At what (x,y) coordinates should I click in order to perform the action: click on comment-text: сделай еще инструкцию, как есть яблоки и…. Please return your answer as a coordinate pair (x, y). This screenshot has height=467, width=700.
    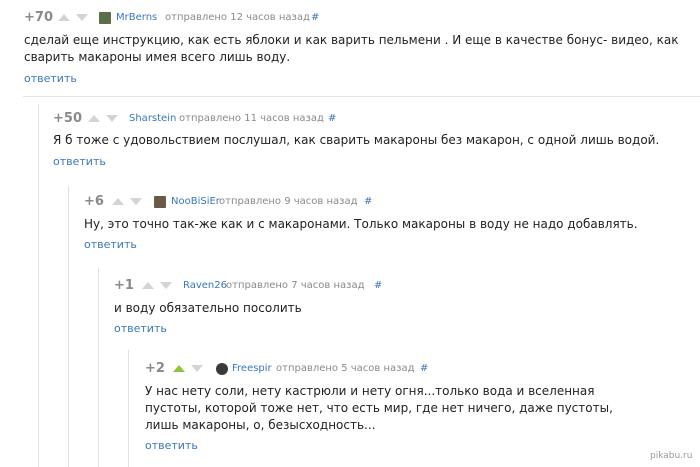
    Looking at the image, I should click on (351, 48).